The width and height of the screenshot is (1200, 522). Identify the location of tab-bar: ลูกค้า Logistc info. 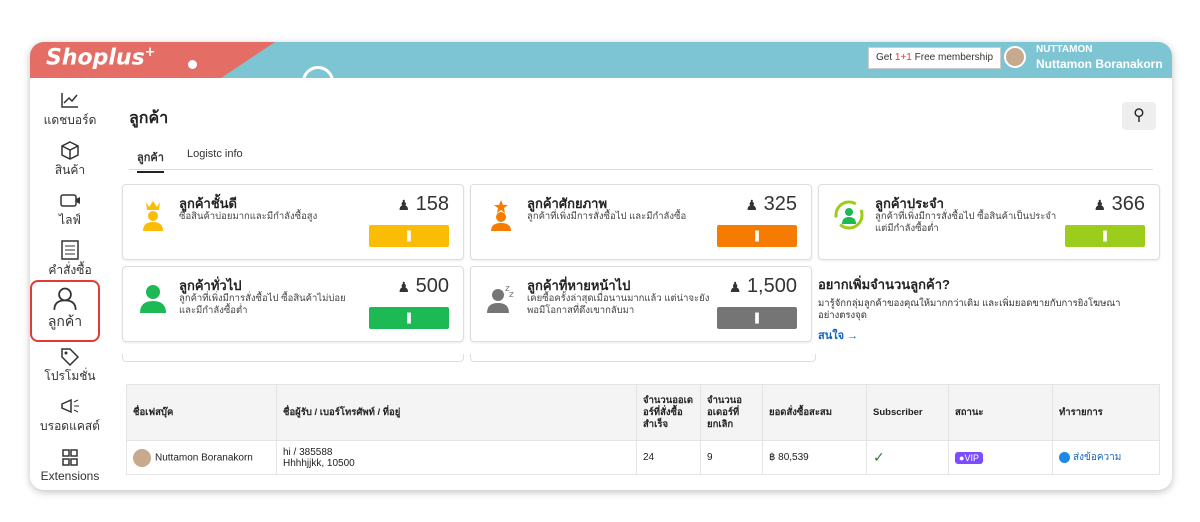
(641, 158).